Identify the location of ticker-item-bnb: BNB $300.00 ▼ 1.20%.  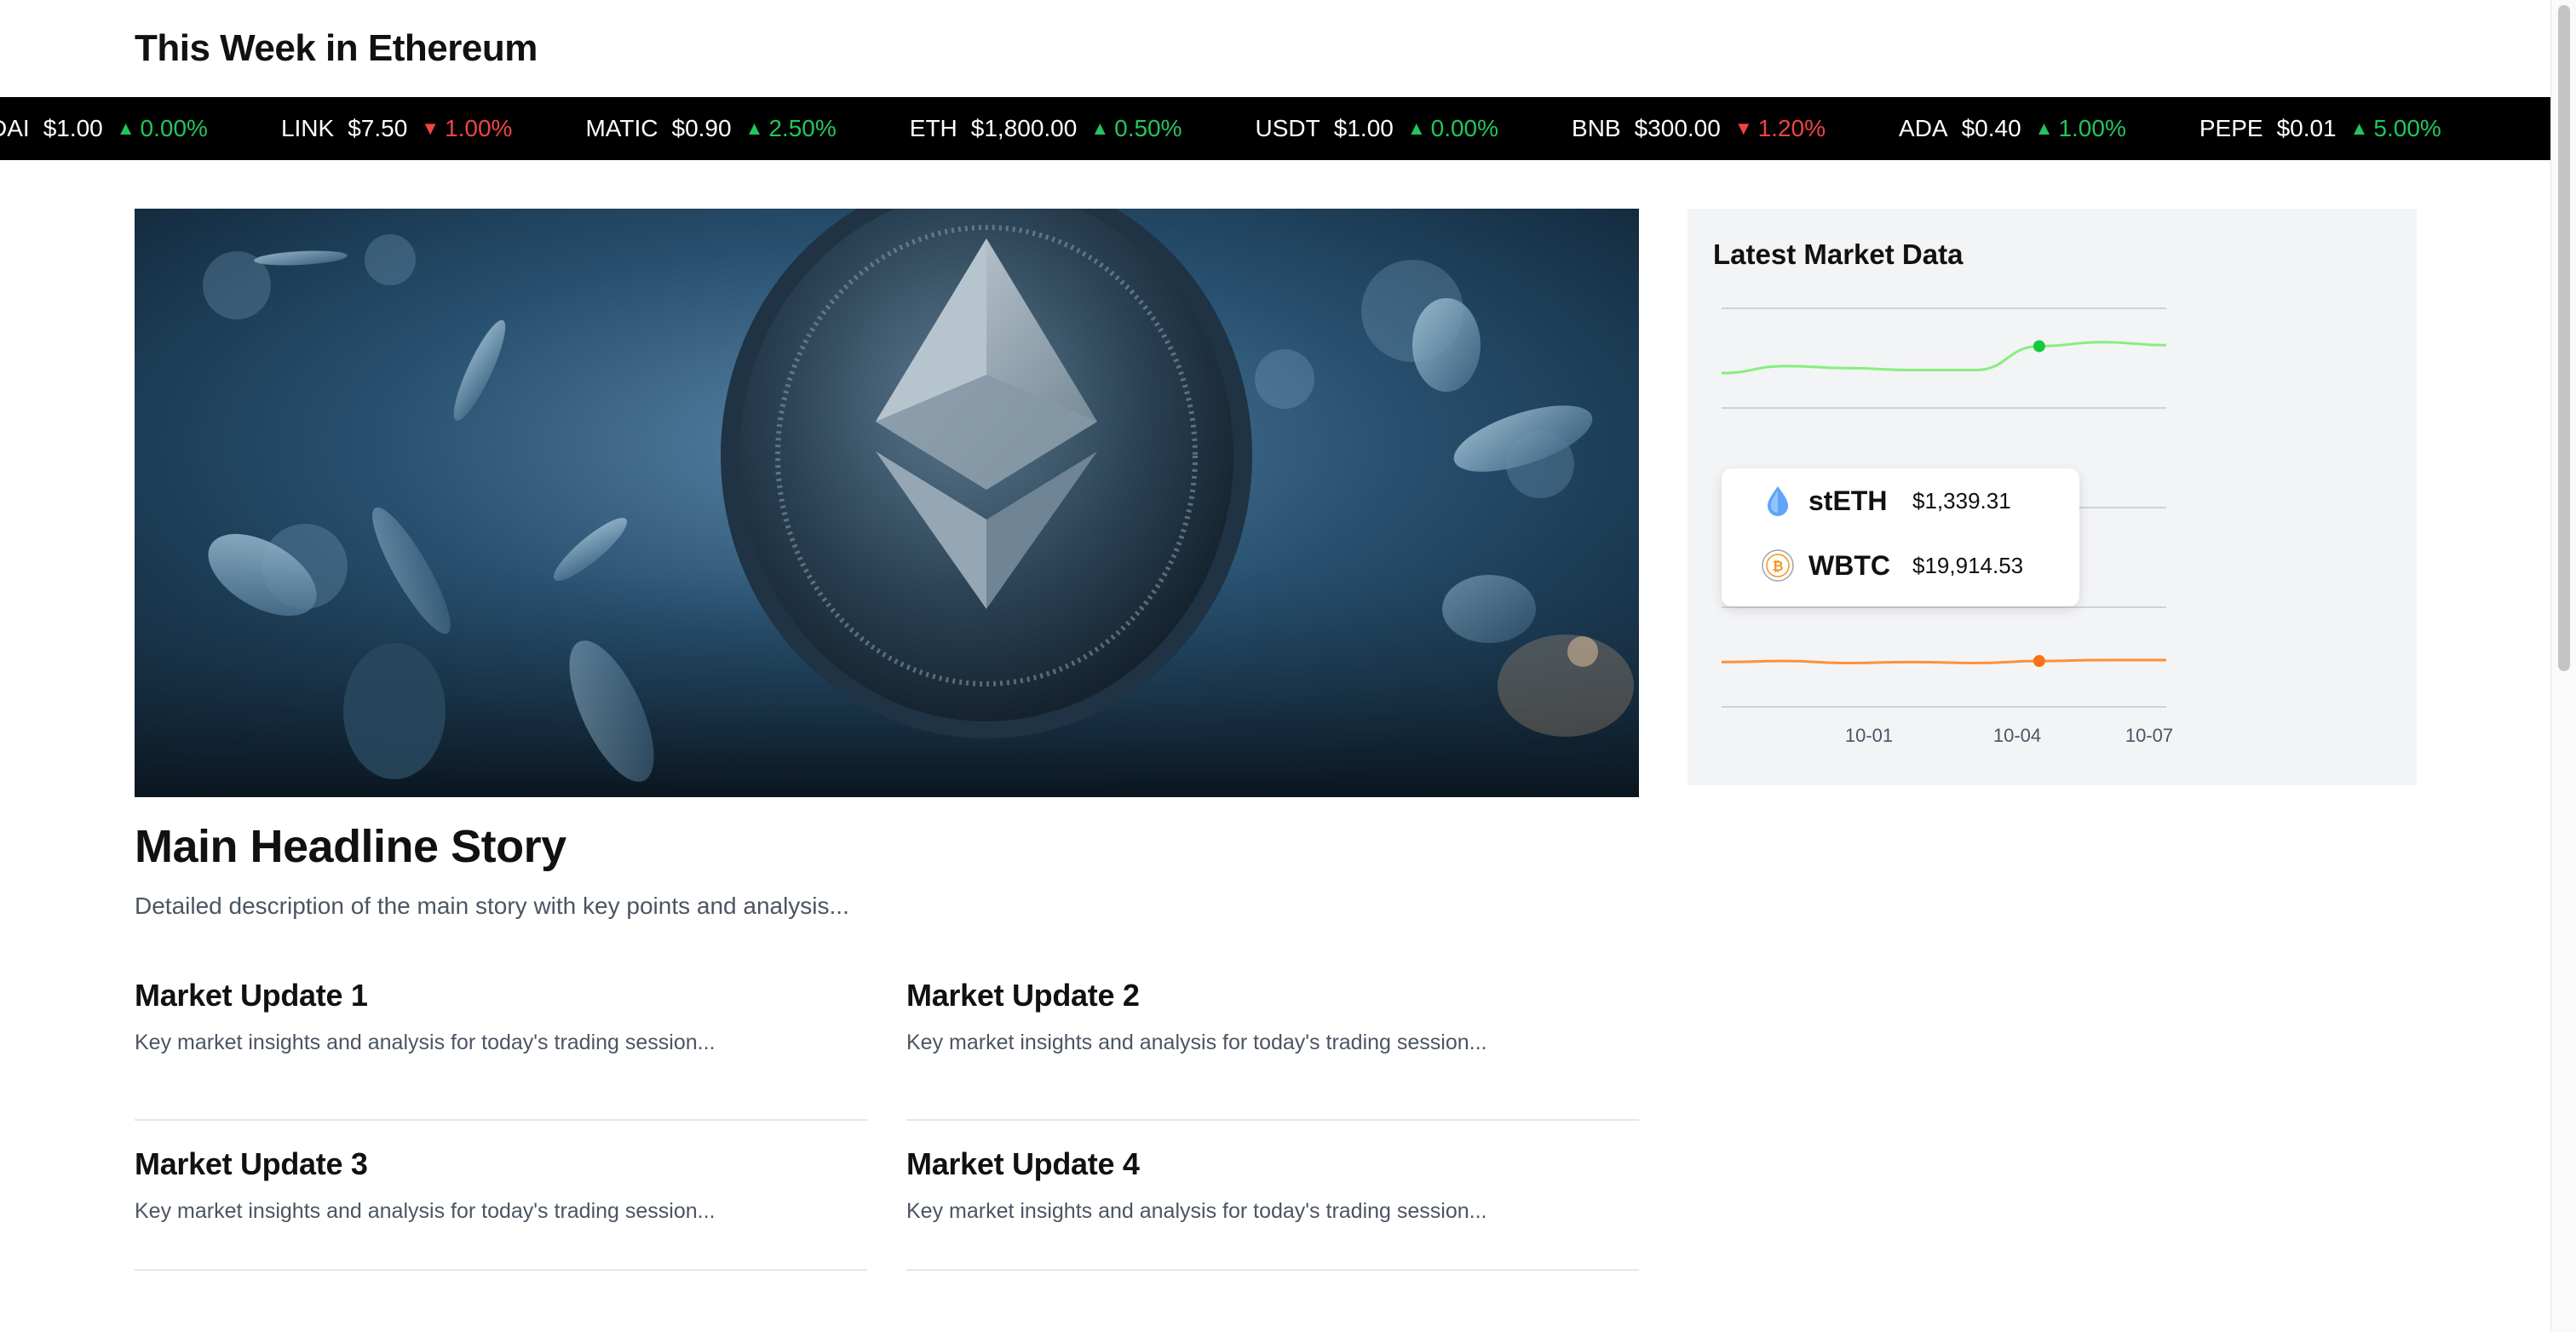
(1699, 129).